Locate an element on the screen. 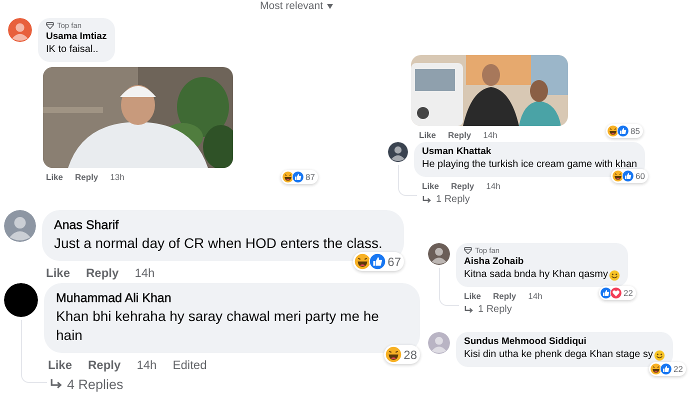 This screenshot has width=700, height=400. comment-text: Kisi din utha ke phenk dega Khan stage sy is located at coordinates (559, 355).